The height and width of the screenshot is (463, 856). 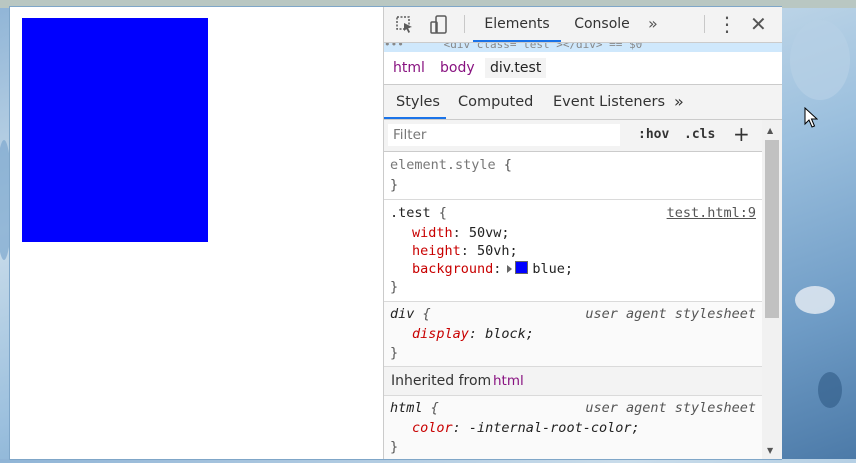 I want to click on styles-subtabs: Styles Computed Event Listeners », so click(x=583, y=102).